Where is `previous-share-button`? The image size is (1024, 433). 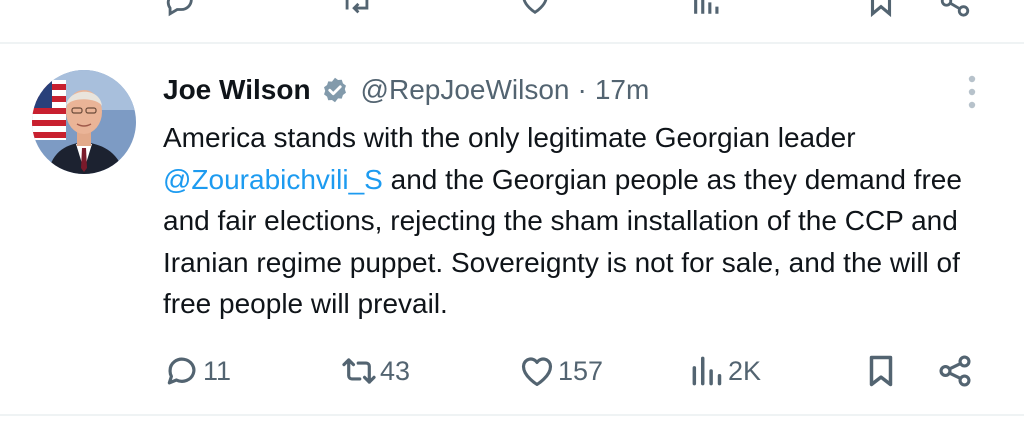
previous-share-button is located at coordinates (955, 9).